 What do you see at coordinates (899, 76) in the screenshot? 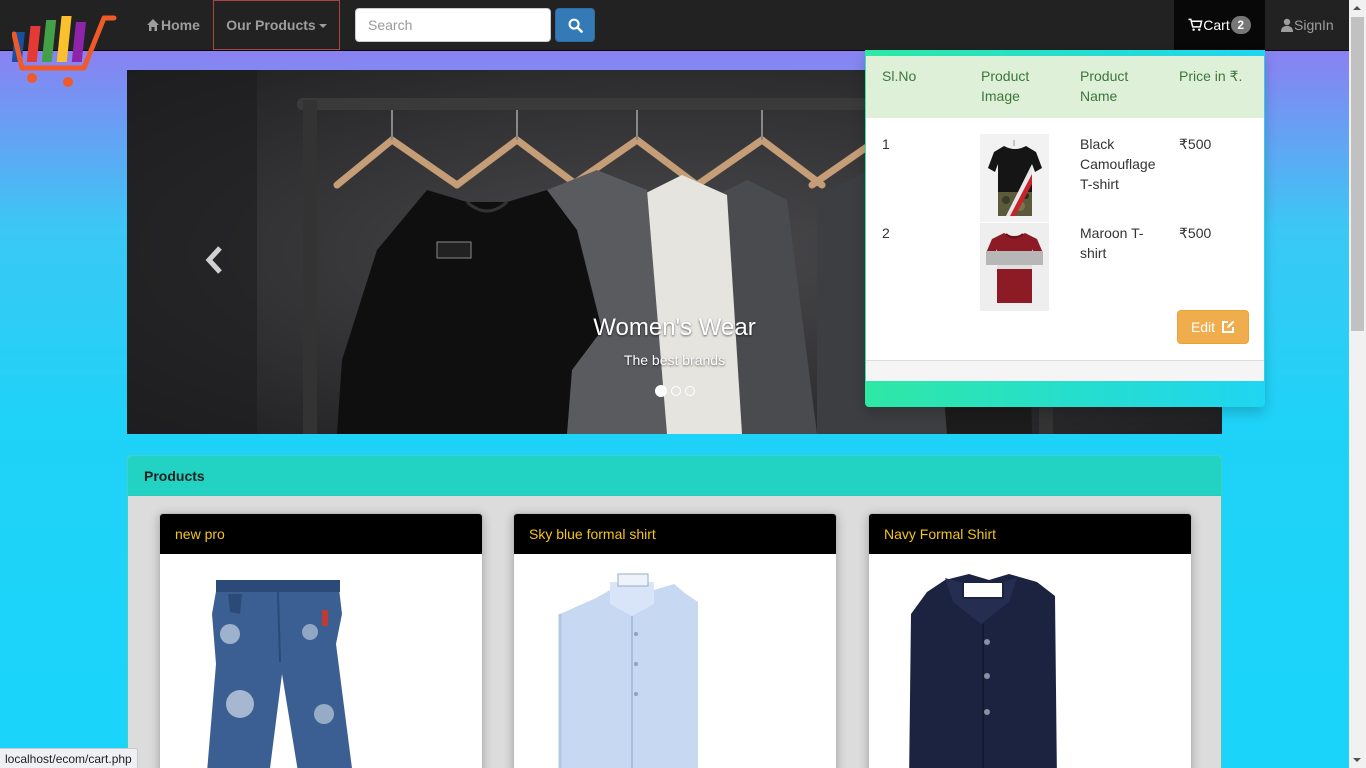
I see `header-sl-no: Sl.No` at bounding box center [899, 76].